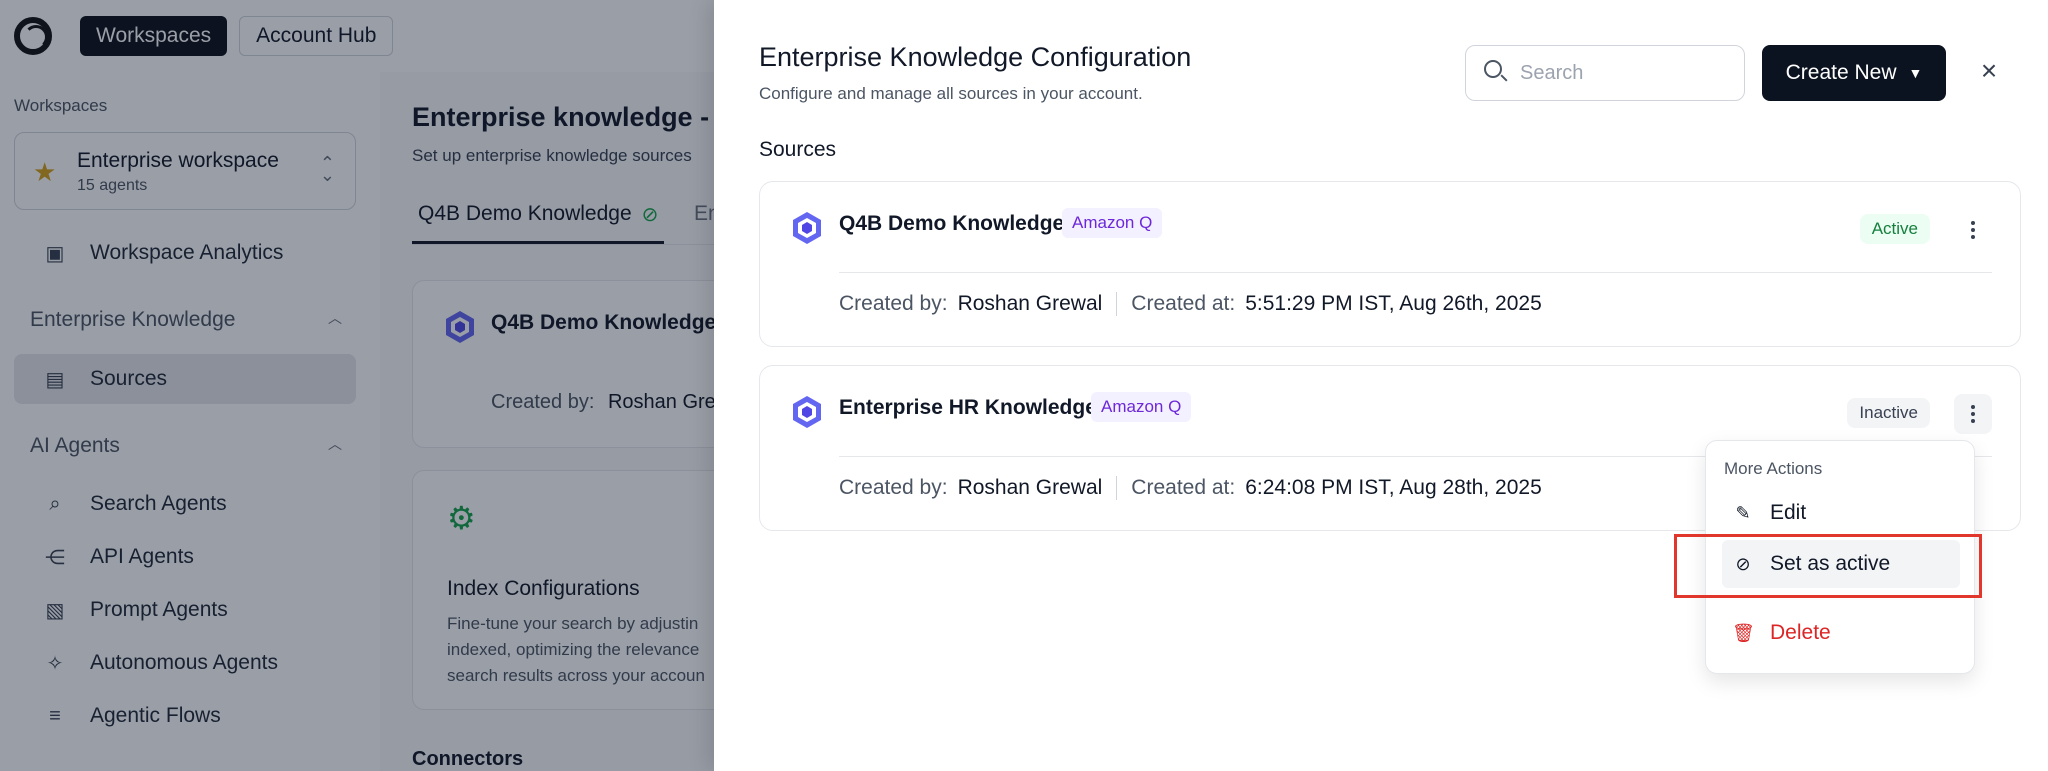 The image size is (2048, 771). I want to click on status-badge: Inactive, so click(1888, 413).